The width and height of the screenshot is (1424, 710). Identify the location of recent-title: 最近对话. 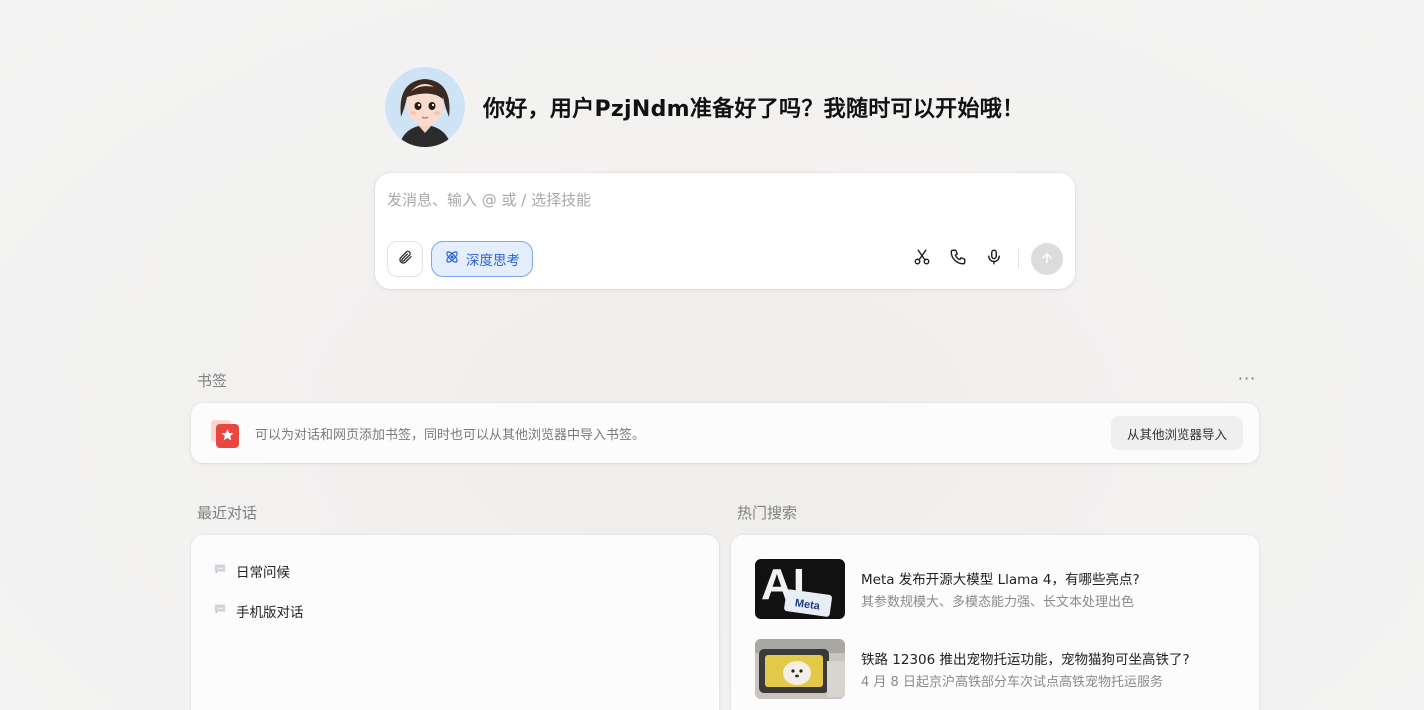
(227, 513).